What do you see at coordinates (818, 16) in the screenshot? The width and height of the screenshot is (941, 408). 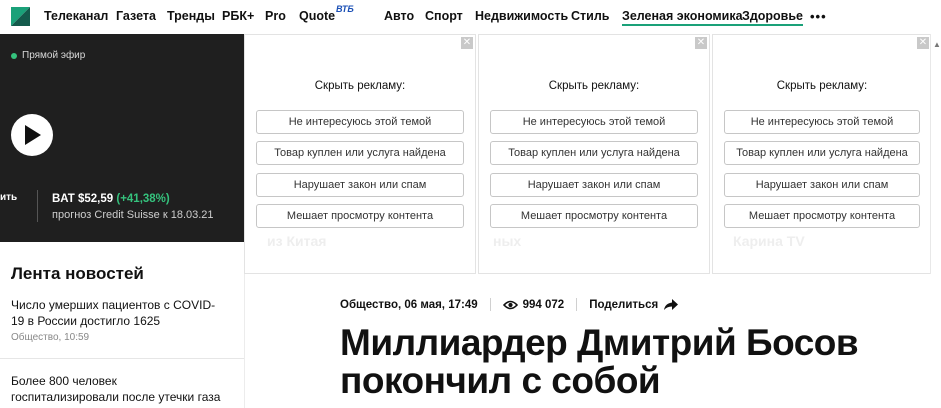 I see `more-menu-icon: •••` at bounding box center [818, 16].